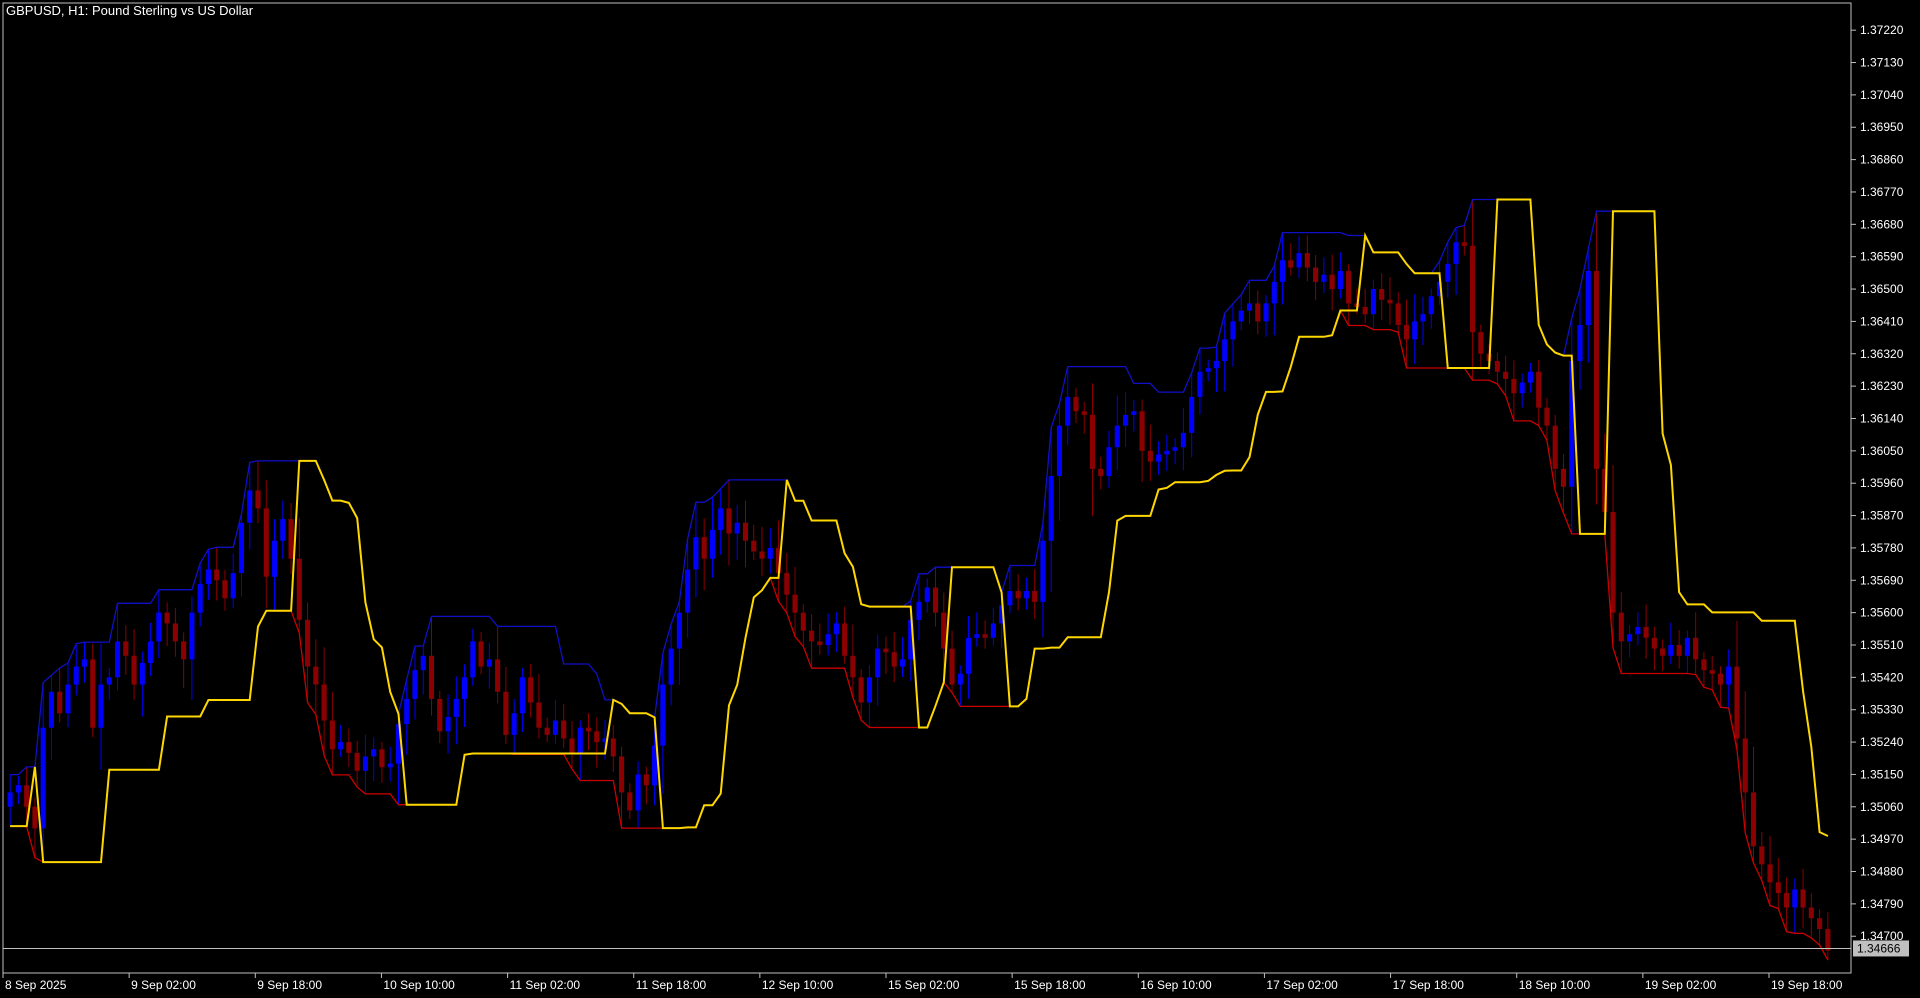  What do you see at coordinates (1555, 985) in the screenshot?
I see `x-tick-label: 18 Sep 10:00` at bounding box center [1555, 985].